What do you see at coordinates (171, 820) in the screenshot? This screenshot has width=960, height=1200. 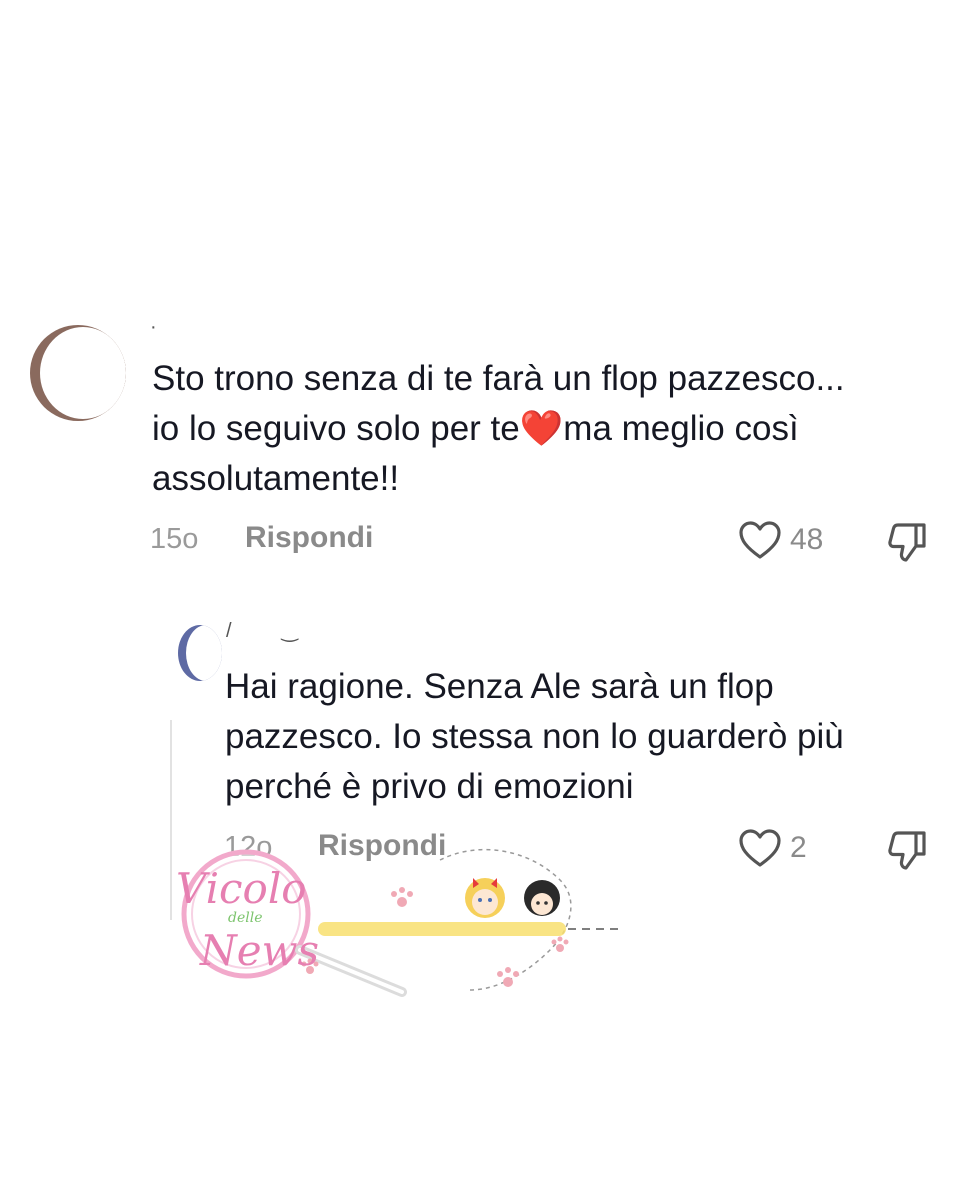 I see `reply-thread-line` at bounding box center [171, 820].